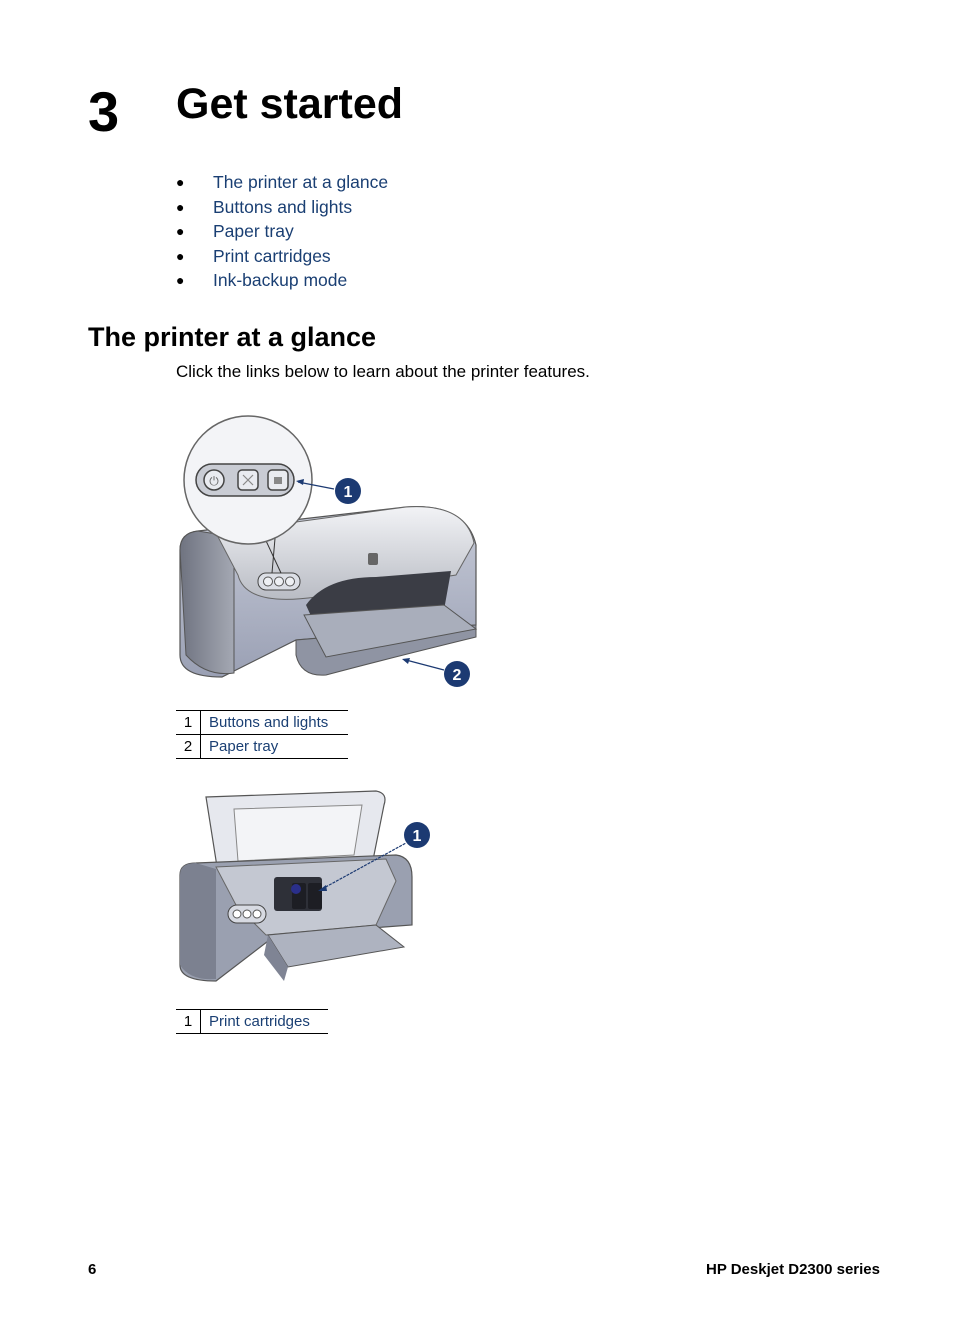 The height and width of the screenshot is (1321, 954). What do you see at coordinates (373, 559) in the screenshot?
I see `hp-logo-icon` at bounding box center [373, 559].